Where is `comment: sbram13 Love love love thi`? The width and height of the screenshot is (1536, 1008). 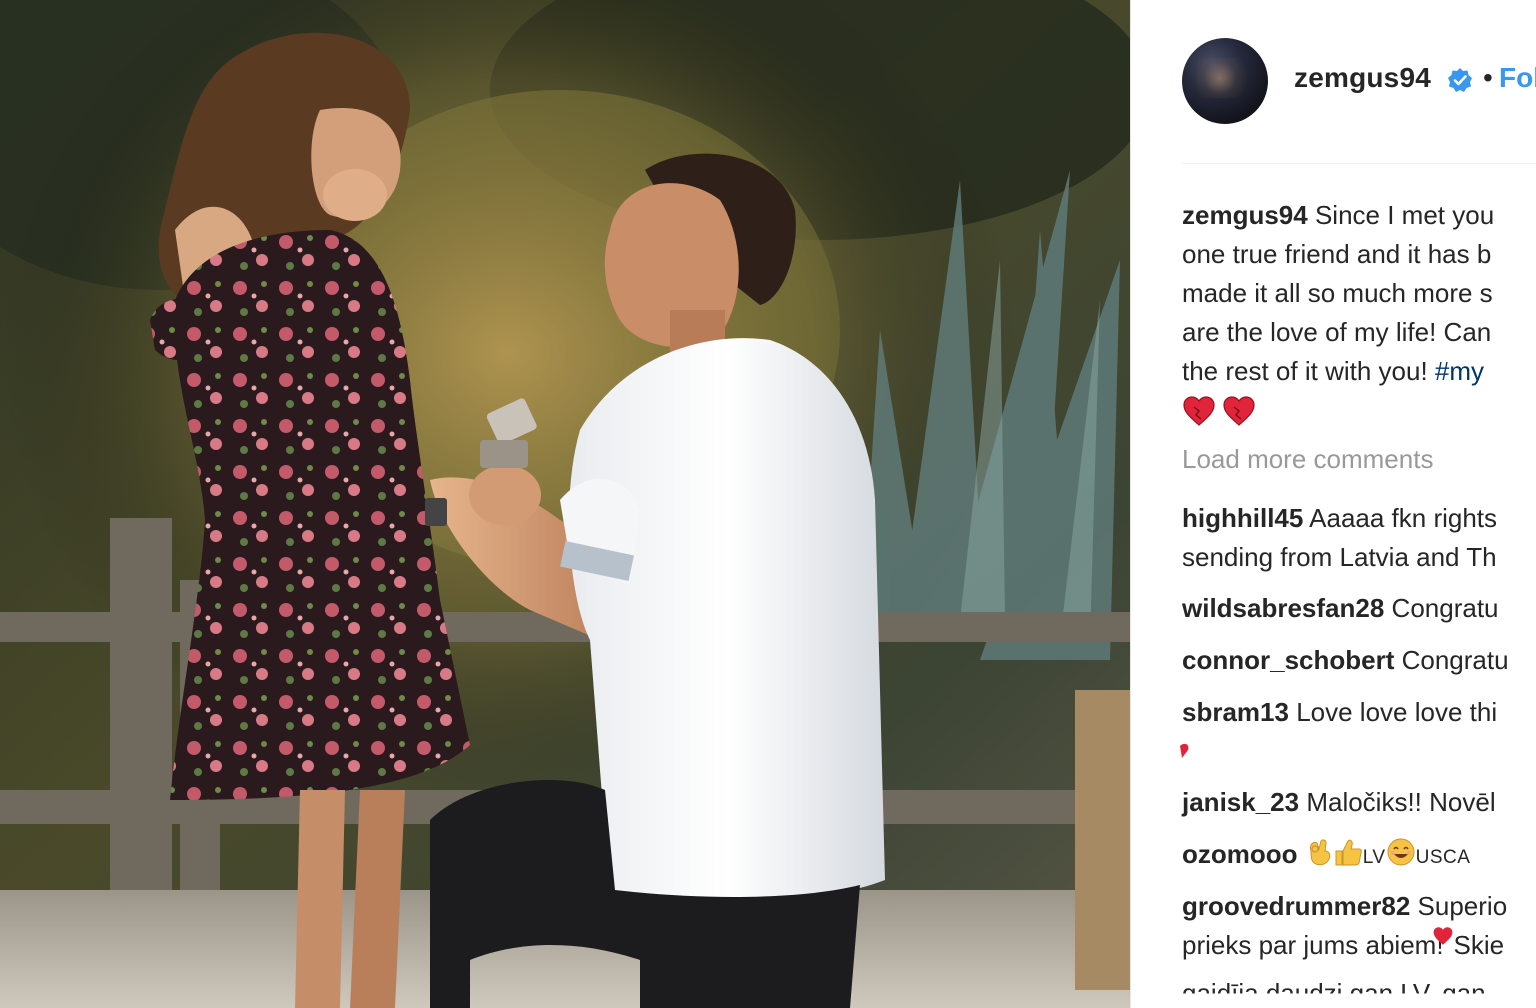
comment: sbram13 Love love love thi is located at coordinates (1339, 732).